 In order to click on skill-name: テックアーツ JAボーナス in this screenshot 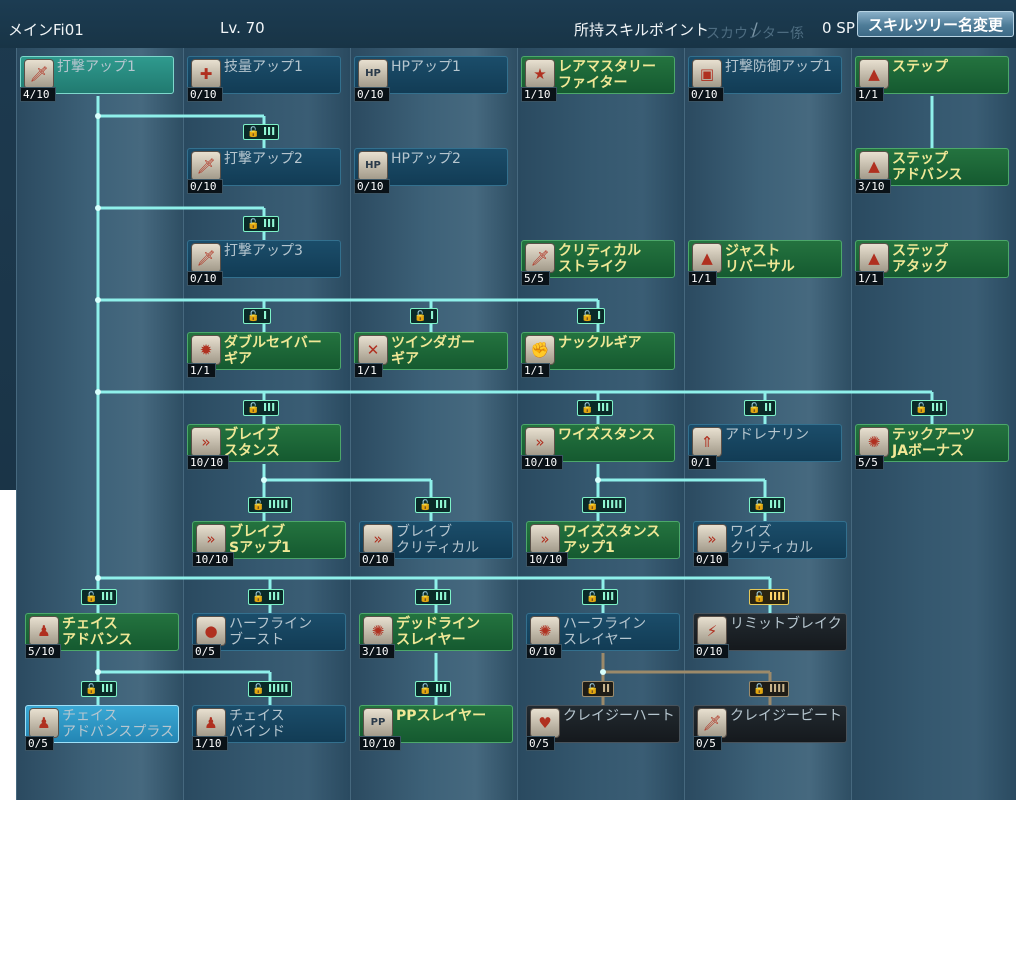, I will do `click(933, 443)`.